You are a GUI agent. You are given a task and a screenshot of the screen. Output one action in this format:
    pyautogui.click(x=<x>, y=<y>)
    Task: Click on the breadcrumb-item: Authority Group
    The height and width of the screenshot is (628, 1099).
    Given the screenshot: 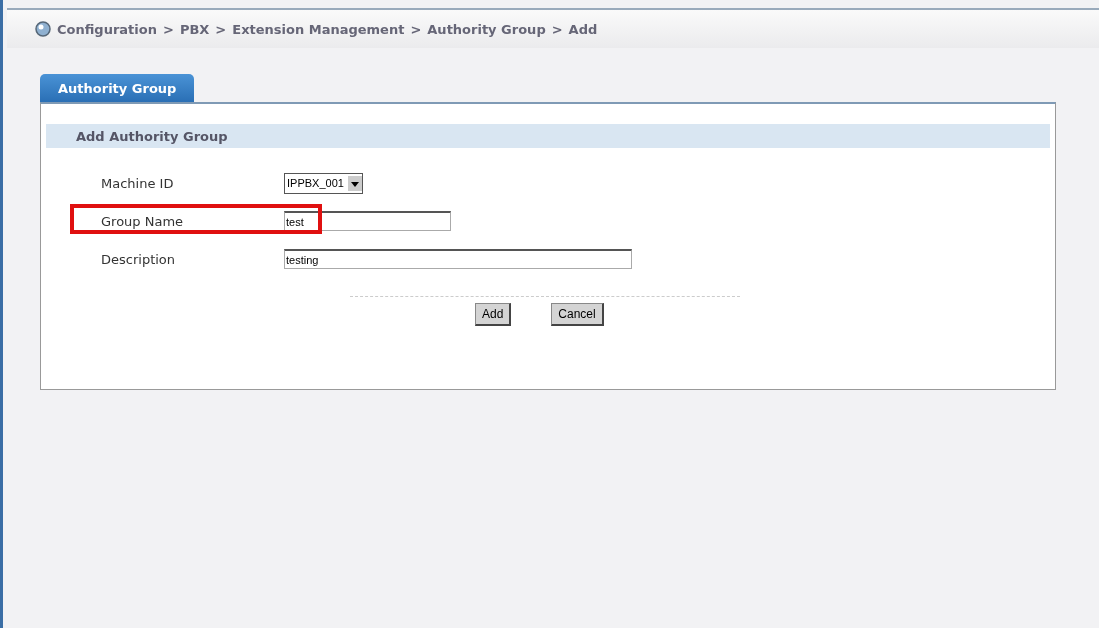 What is the action you would take?
    pyautogui.click(x=486, y=29)
    